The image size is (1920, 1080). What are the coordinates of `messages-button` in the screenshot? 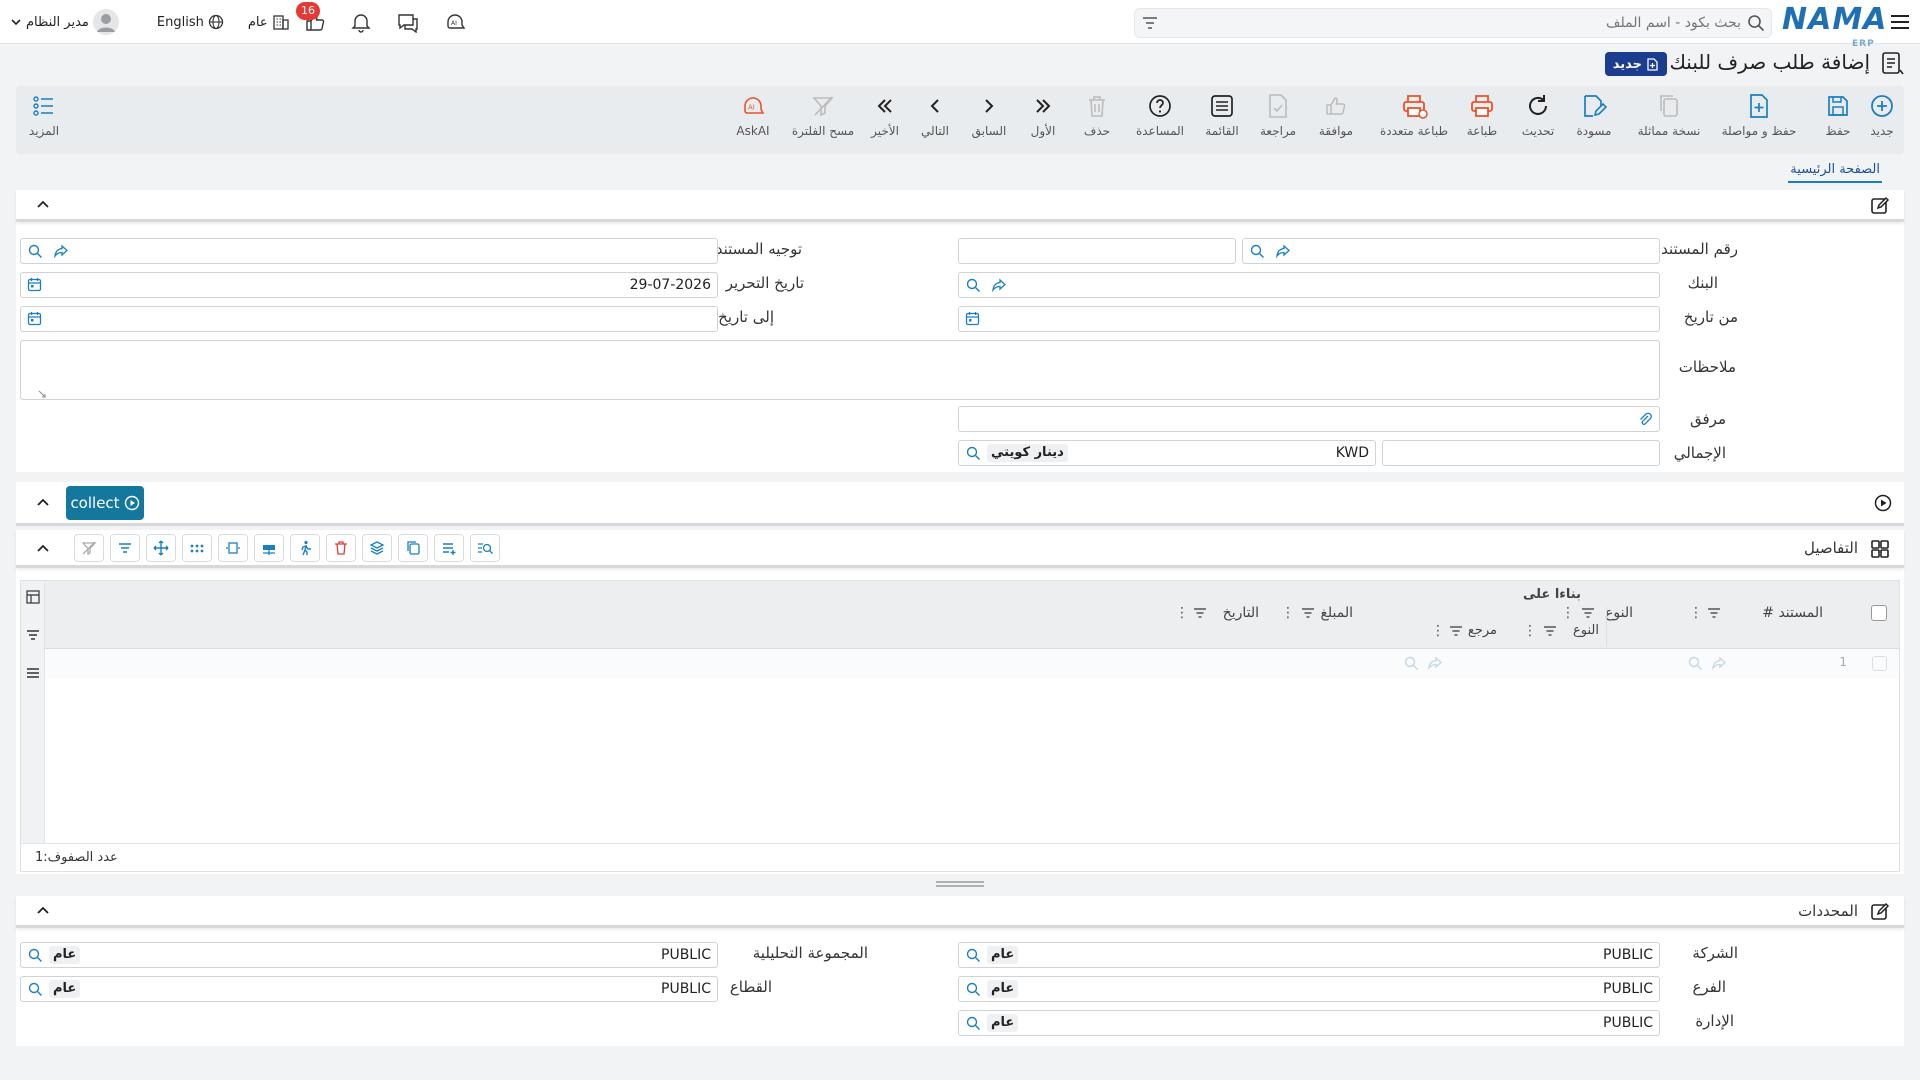 It's located at (408, 22).